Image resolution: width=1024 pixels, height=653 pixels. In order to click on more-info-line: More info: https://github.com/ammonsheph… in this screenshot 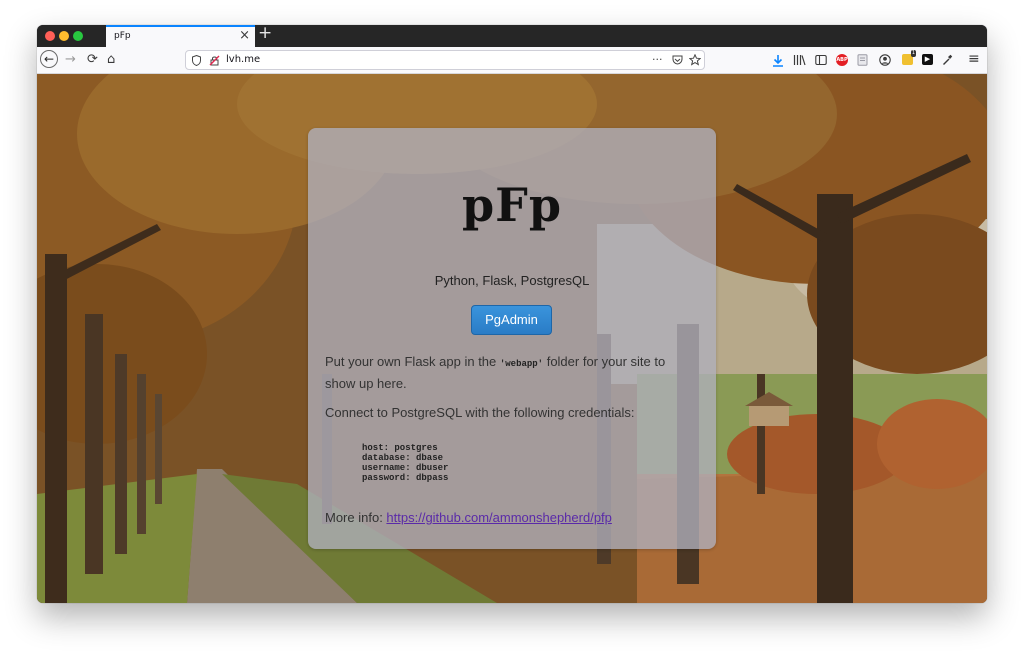, I will do `click(515, 517)`.